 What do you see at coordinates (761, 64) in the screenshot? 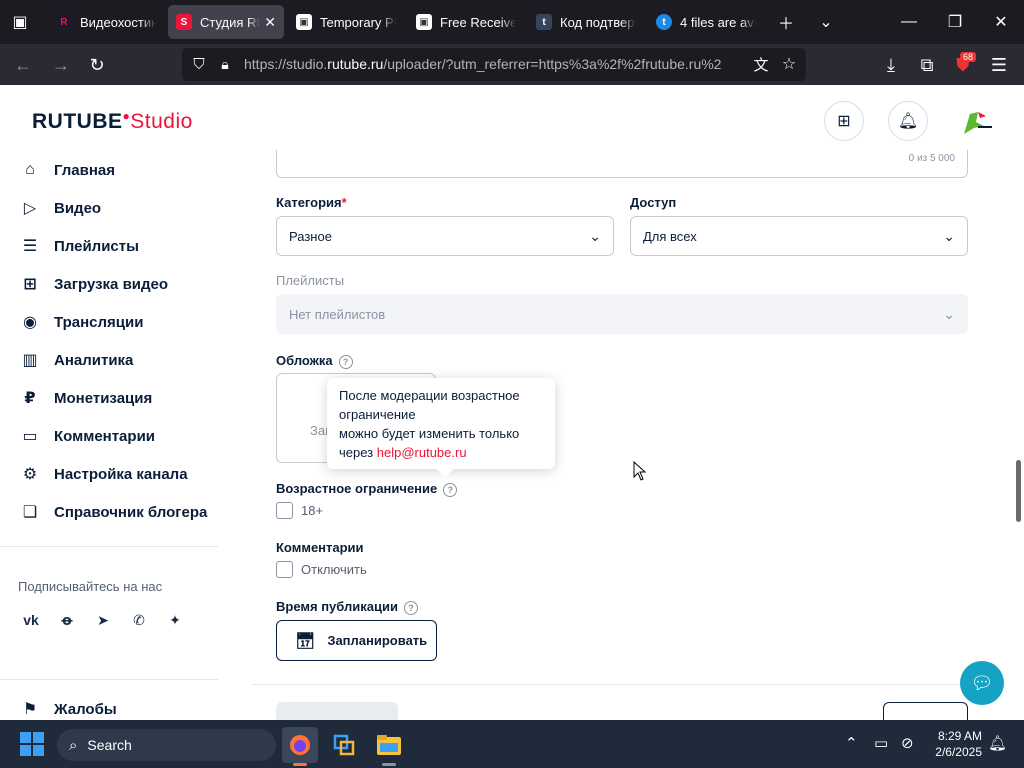
I see `translate-icon: 文` at bounding box center [761, 64].